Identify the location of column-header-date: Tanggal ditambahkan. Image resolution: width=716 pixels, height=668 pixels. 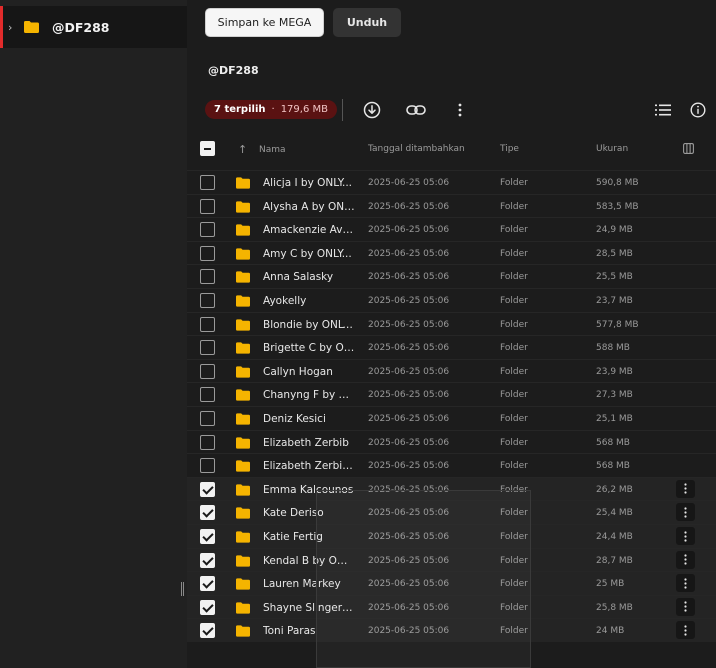
(416, 149).